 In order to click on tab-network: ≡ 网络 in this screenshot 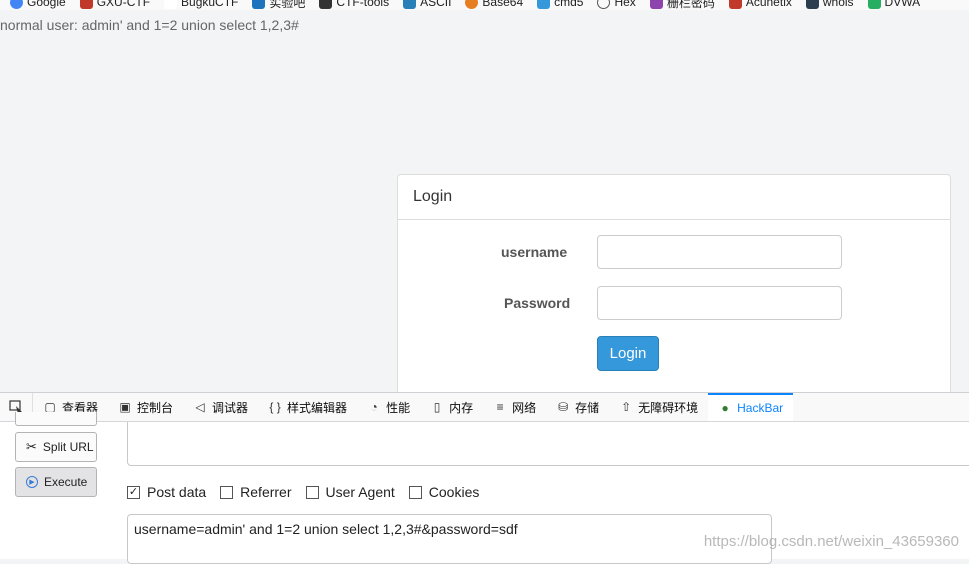, I will do `click(514, 407)`.